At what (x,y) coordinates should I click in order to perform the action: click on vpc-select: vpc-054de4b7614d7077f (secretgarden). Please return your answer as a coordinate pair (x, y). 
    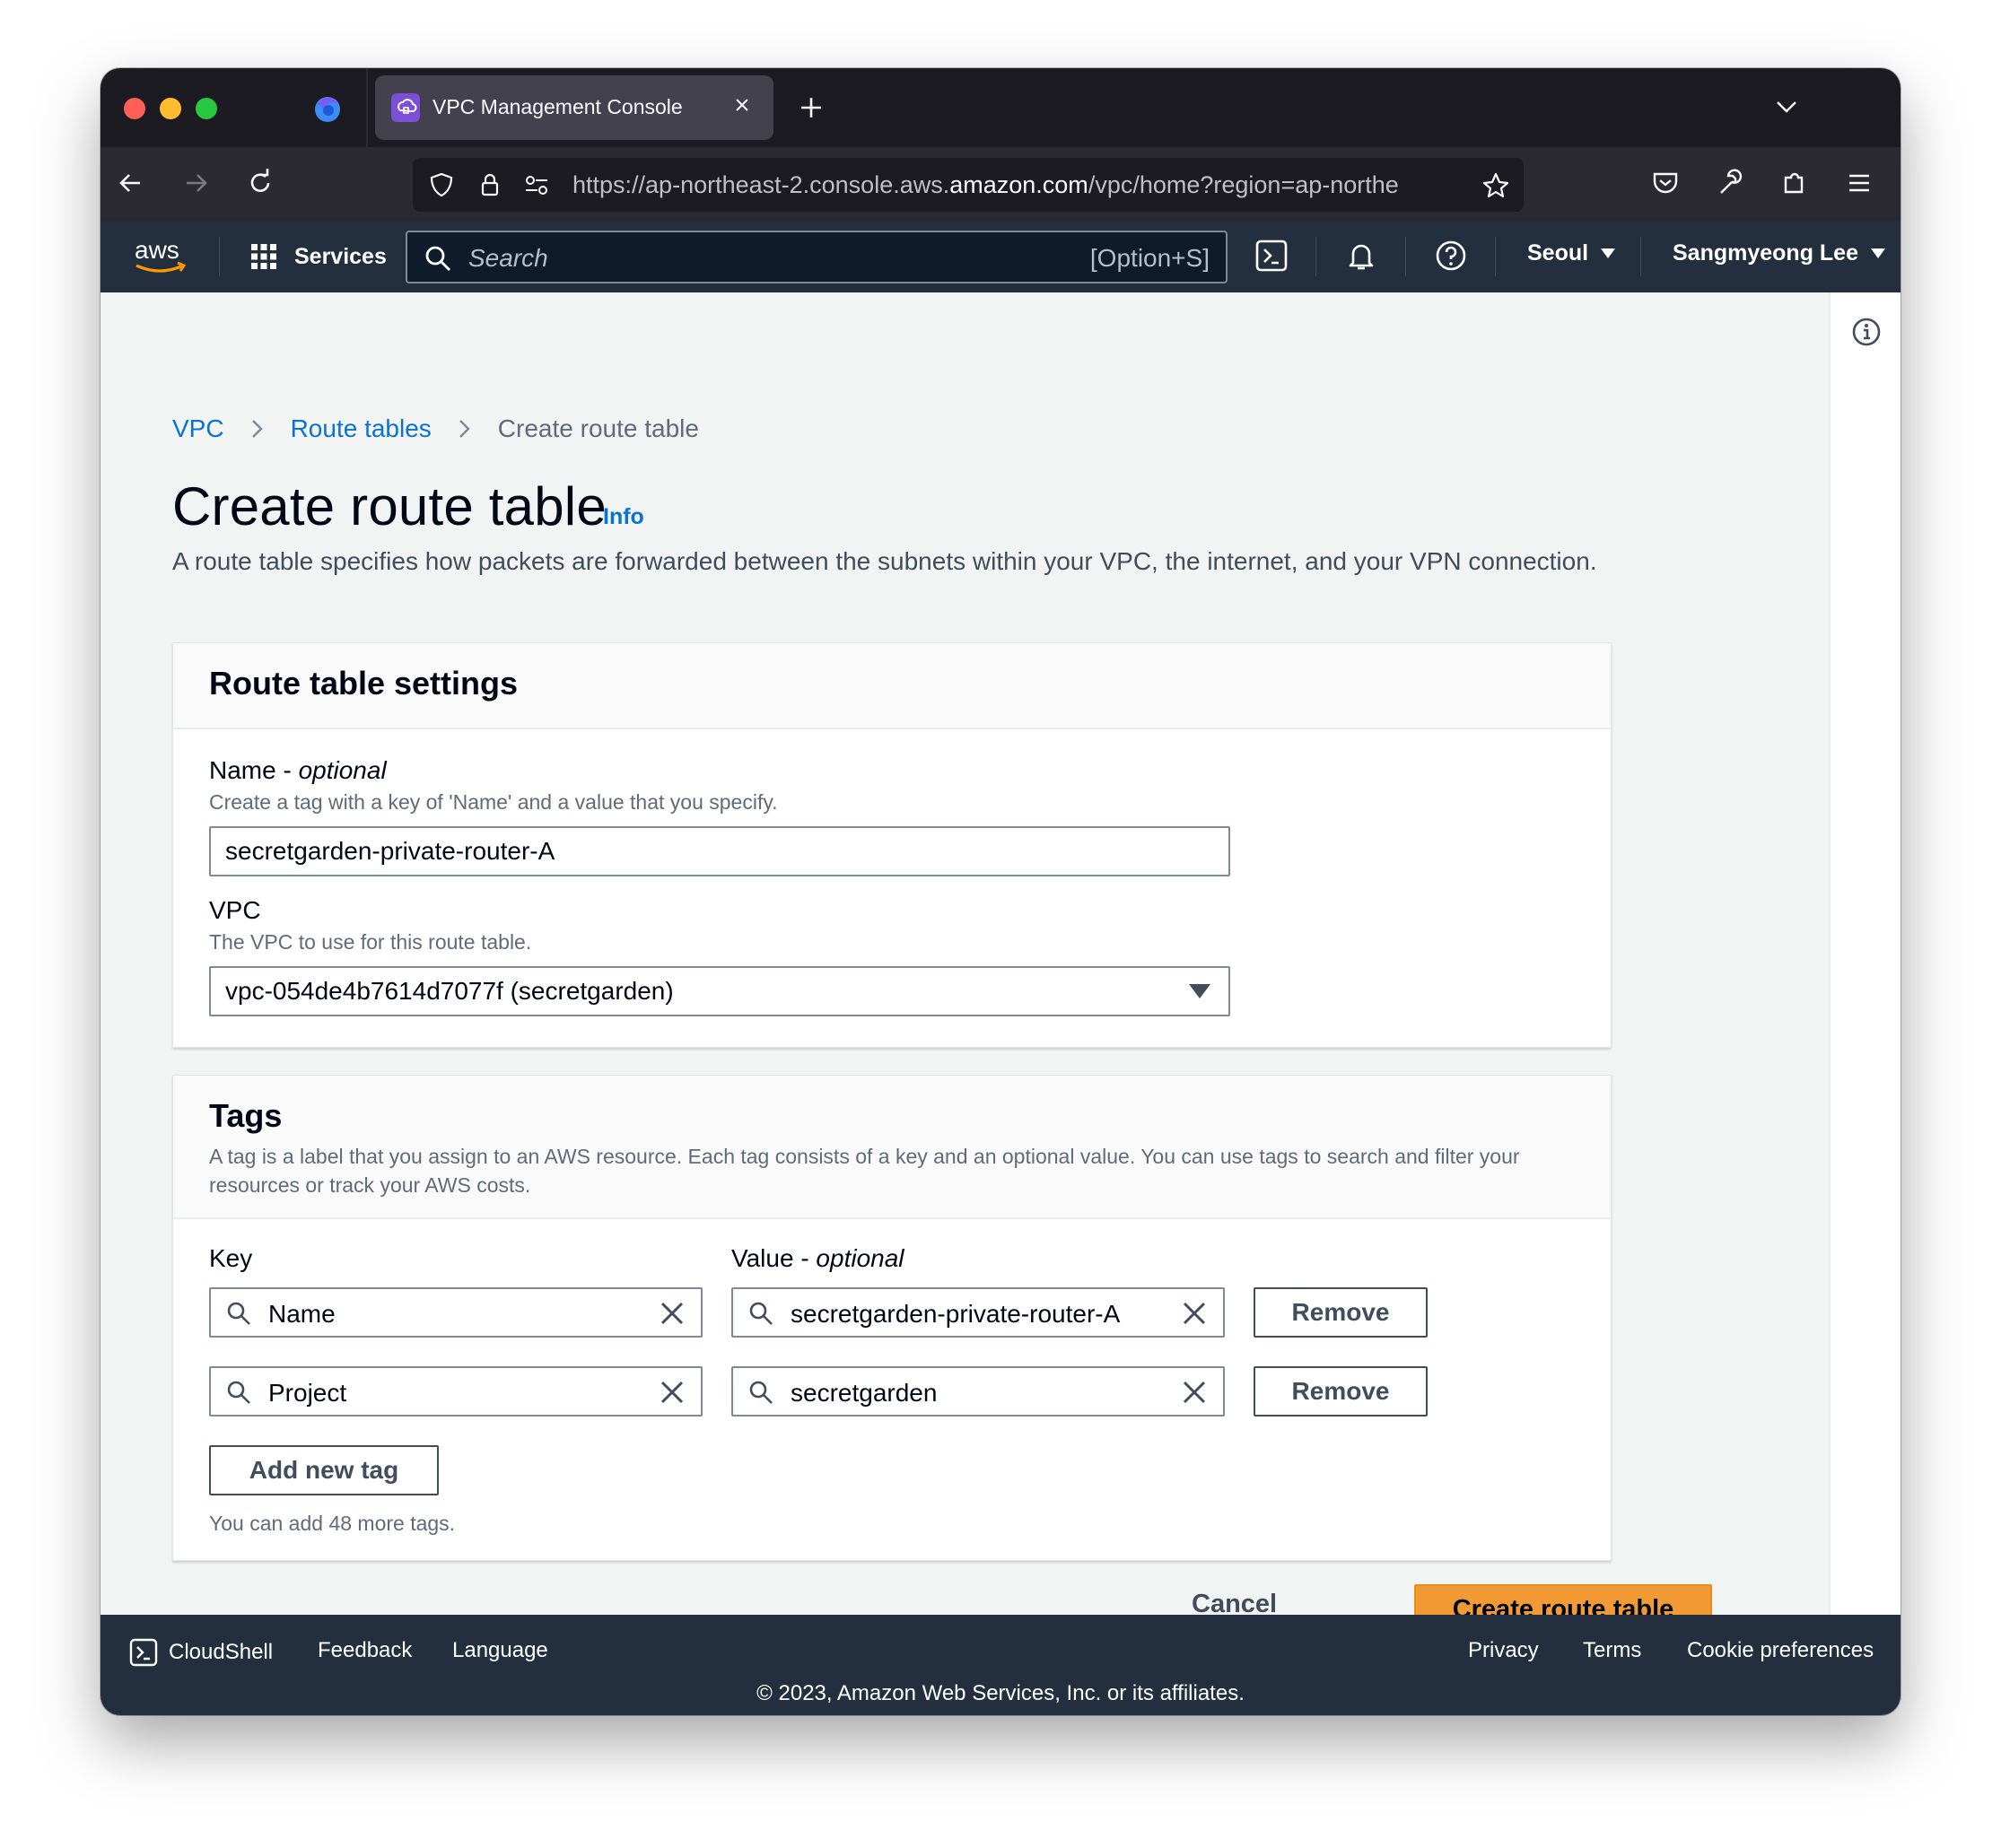
    Looking at the image, I should click on (720, 991).